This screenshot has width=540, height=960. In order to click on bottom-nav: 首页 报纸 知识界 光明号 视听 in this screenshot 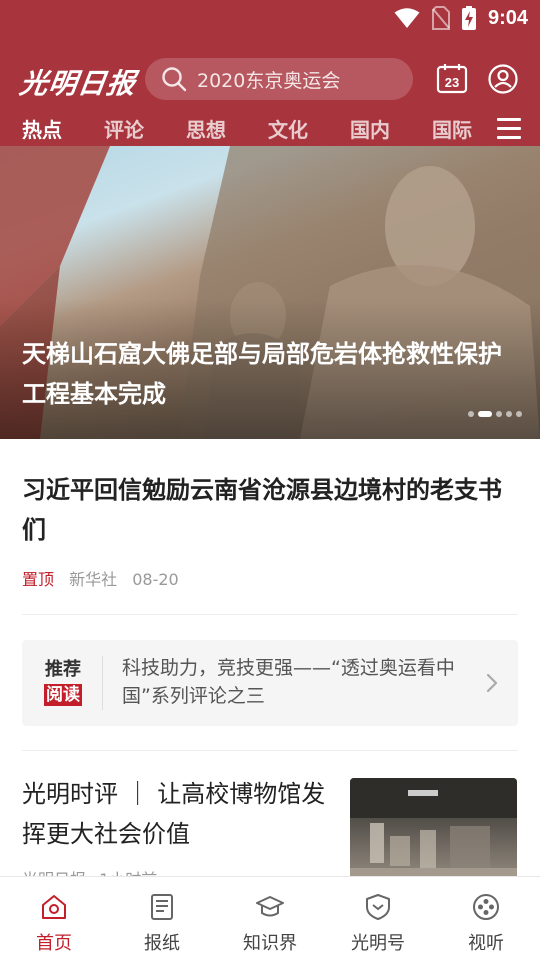, I will do `click(270, 918)`.